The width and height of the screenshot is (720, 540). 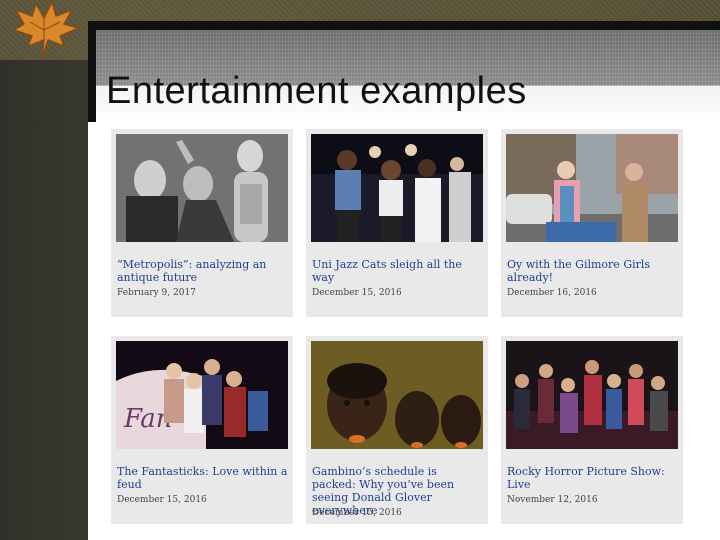 I want to click on maple-leaf-icon, so click(x=46, y=29).